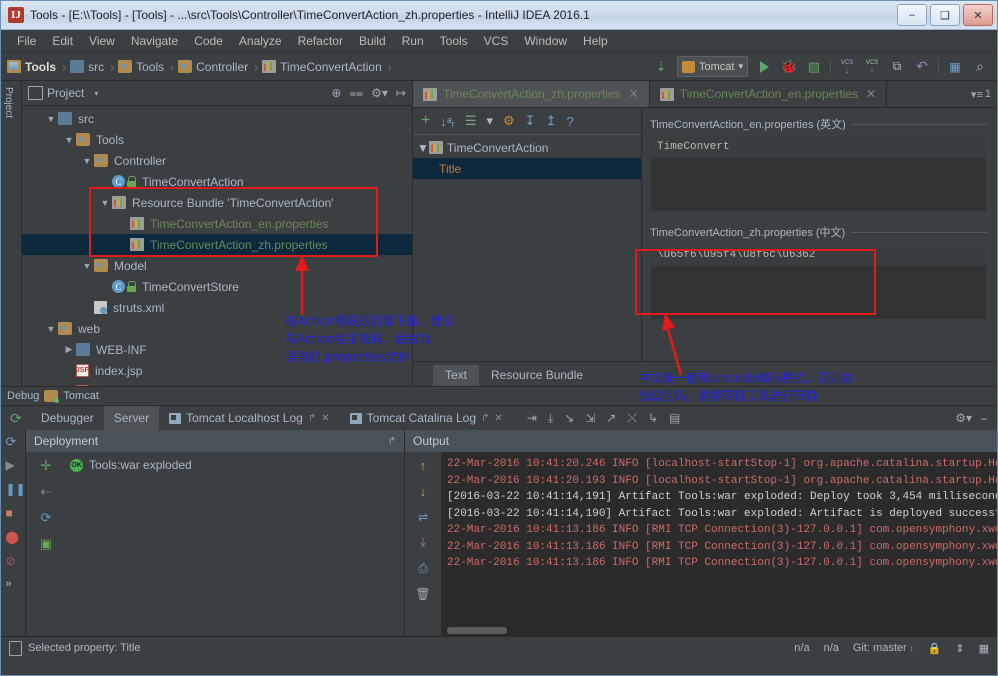 The width and height of the screenshot is (998, 676). Describe the element at coordinates (13, 537) in the screenshot. I see `view-breakpoints-icon: ⬤` at that location.